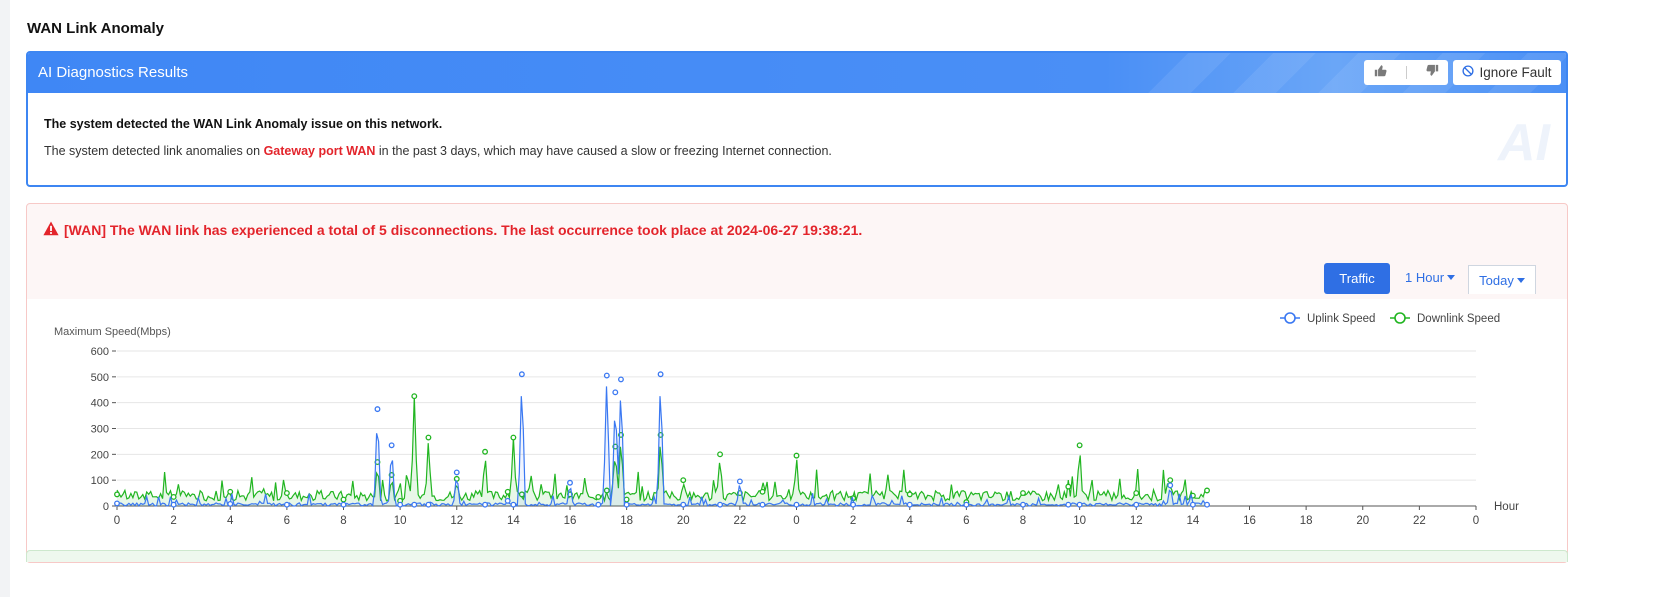 The height and width of the screenshot is (597, 1676). I want to click on range-select: Today, so click(1502, 279).